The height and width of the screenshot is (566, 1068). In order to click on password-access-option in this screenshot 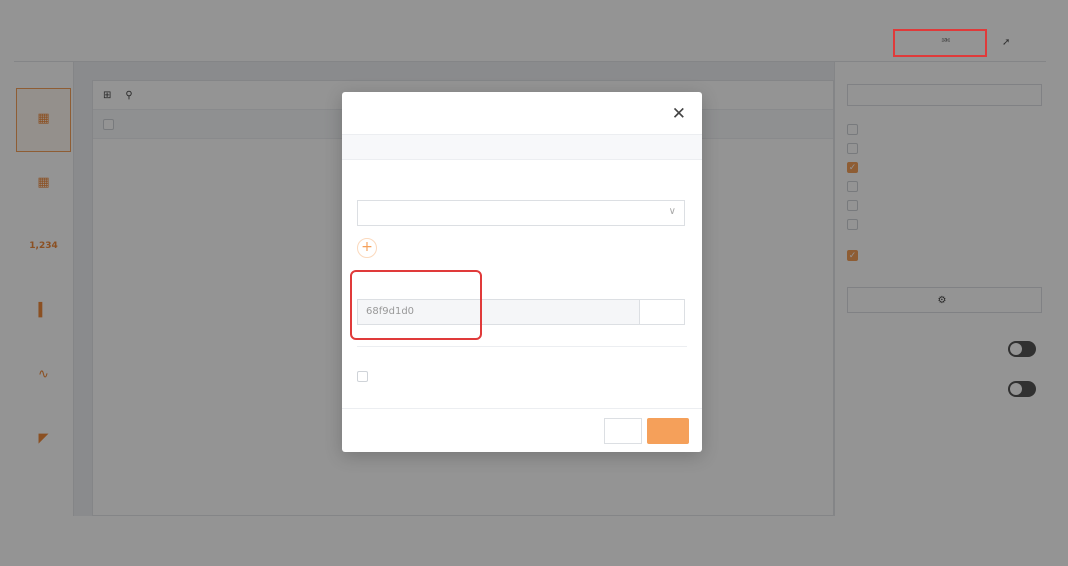, I will do `click(365, 376)`.